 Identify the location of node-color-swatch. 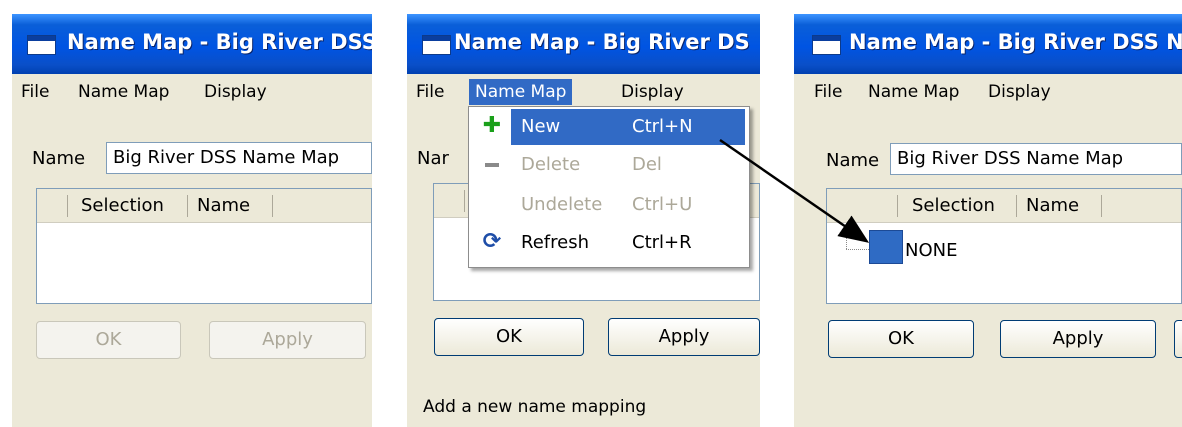
(886, 247).